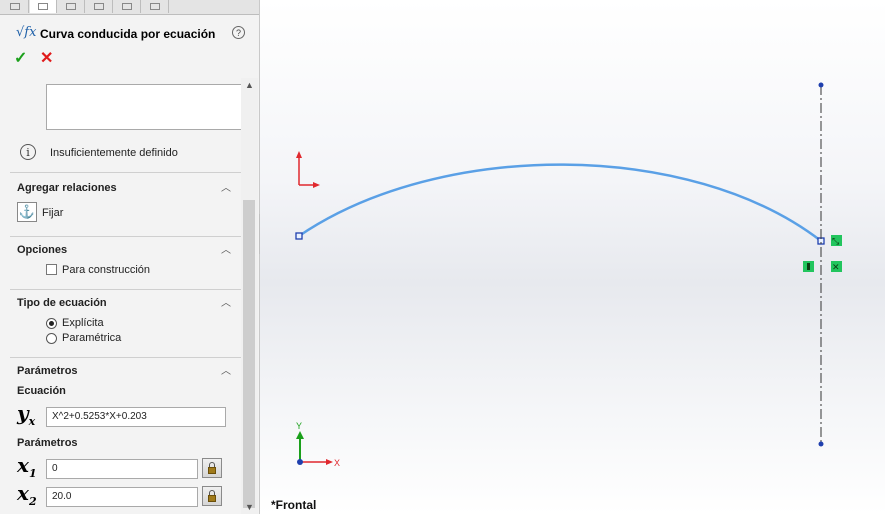 Image resolution: width=885 pixels, height=517 pixels. I want to click on collapse-options-icon: ︿, so click(226, 251).